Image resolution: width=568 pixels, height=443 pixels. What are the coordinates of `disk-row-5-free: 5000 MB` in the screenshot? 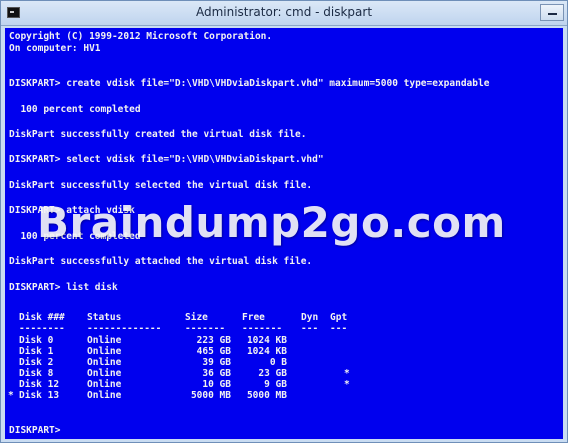 It's located at (266, 395).